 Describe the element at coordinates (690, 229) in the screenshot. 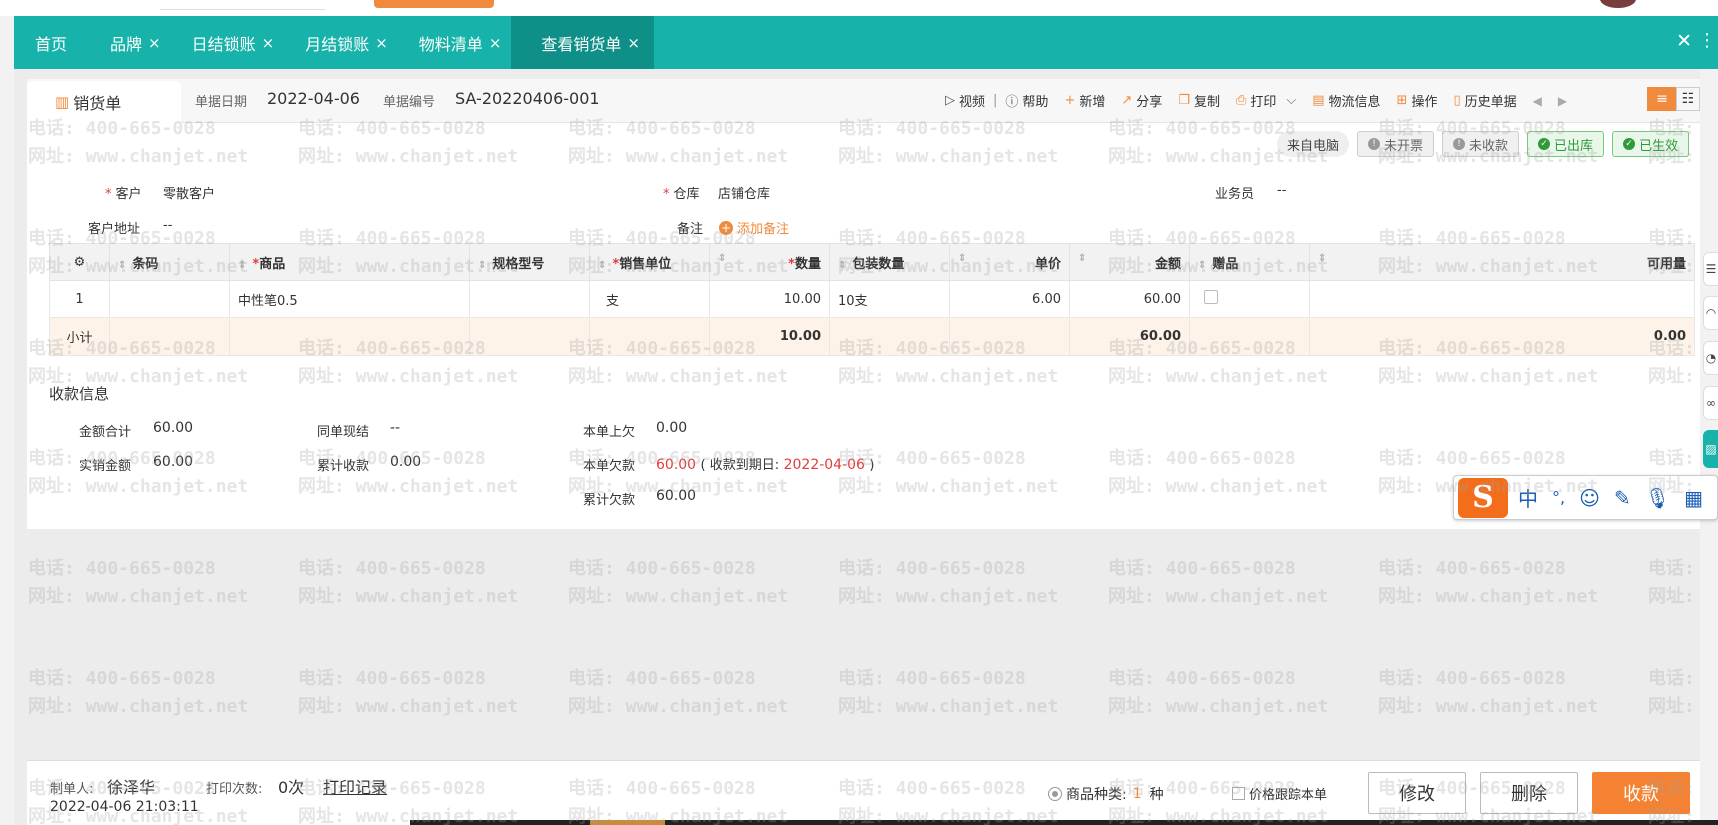

I see `remark-label: 备注` at that location.